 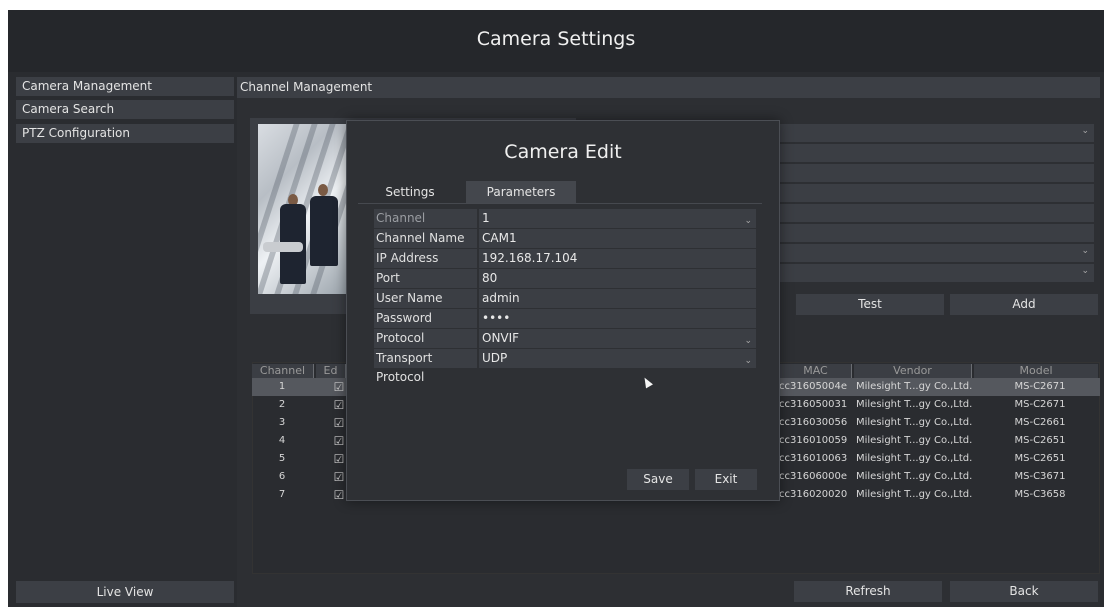 What do you see at coordinates (813, 440) in the screenshot?
I see `cell-mac: cc316010059` at bounding box center [813, 440].